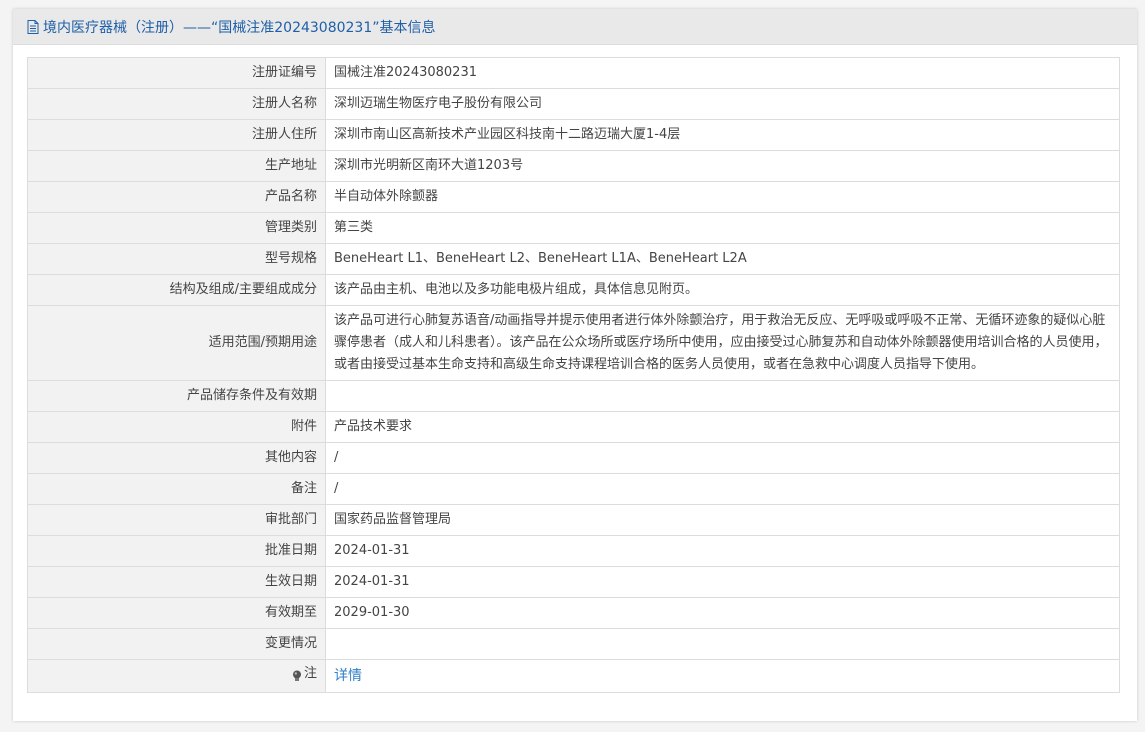  I want to click on row-value-registrant-name: 深圳迈瑞生物医疗电子股份有限公司, so click(722, 104).